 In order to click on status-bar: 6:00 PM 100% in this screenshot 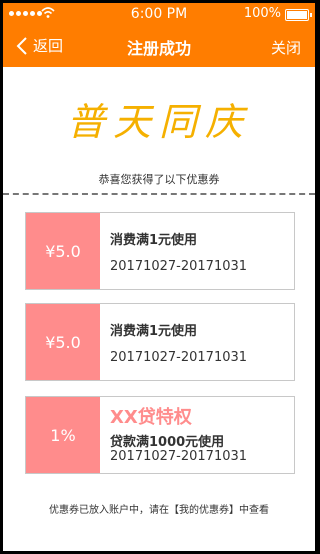, I will do `click(159, 14)`.